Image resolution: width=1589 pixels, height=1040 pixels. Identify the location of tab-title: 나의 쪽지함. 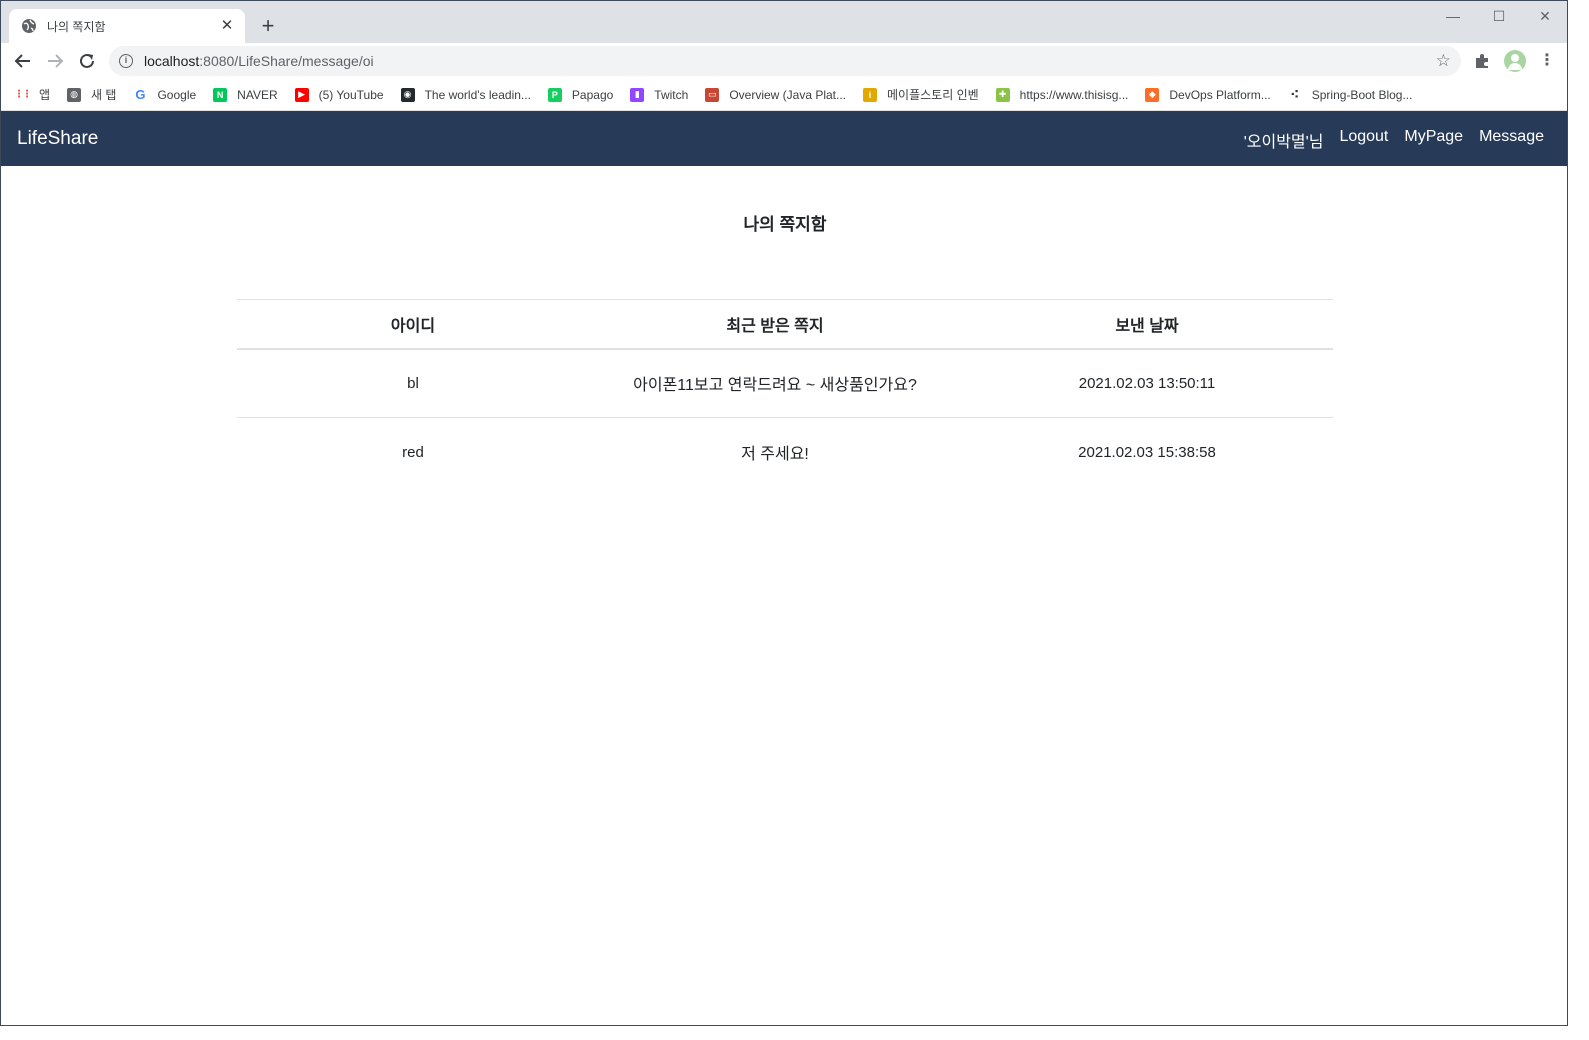
(76, 26).